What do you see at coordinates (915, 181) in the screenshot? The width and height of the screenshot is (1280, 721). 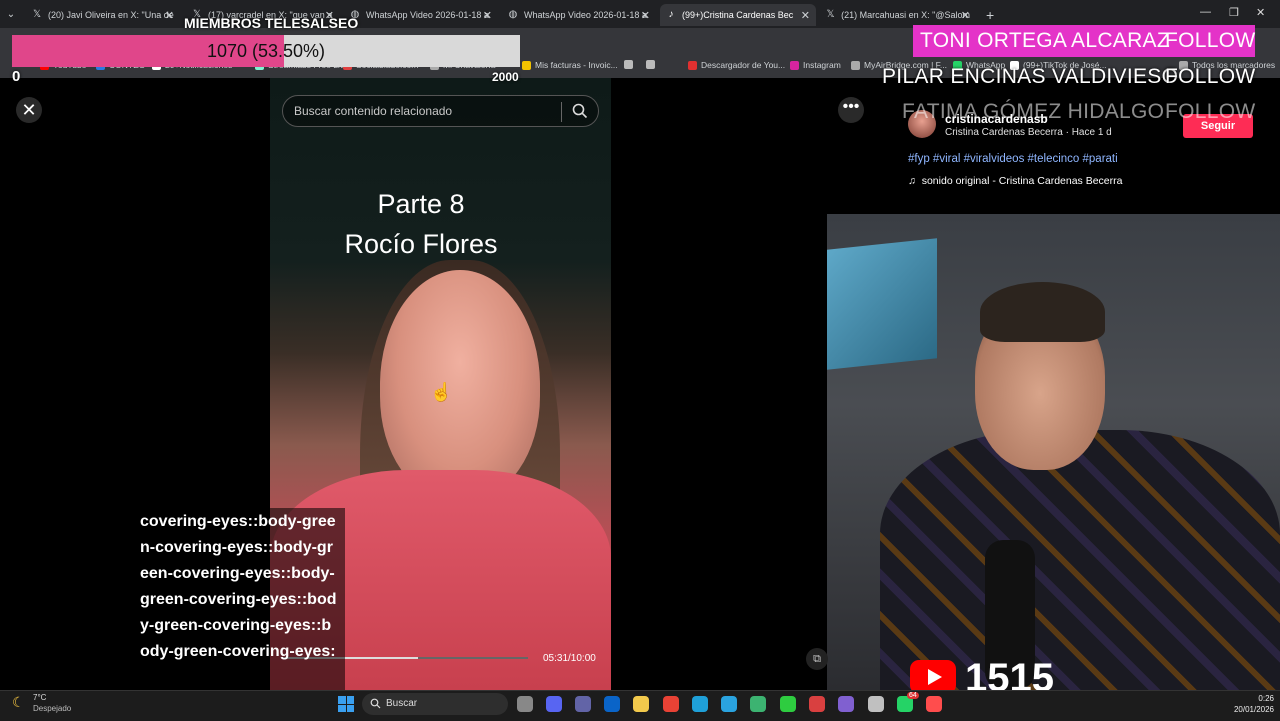 I see `music-note-icon: ♫` at bounding box center [915, 181].